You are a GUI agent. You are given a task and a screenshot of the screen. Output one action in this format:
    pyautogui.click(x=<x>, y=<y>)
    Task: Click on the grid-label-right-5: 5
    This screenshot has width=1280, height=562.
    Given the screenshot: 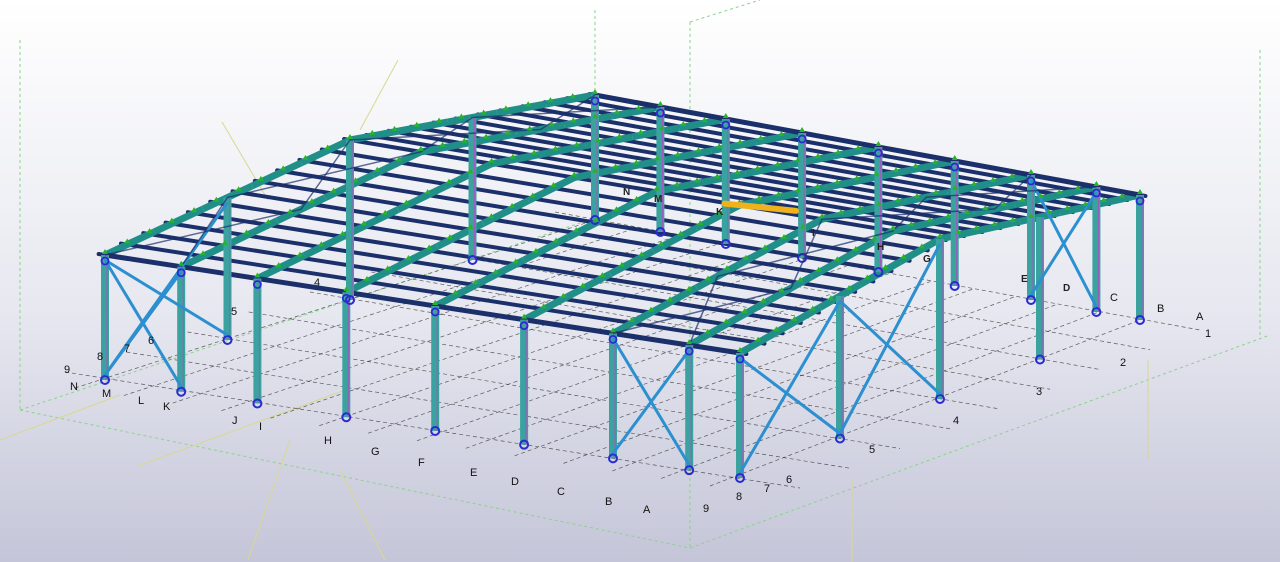 What is the action you would take?
    pyautogui.click(x=872, y=450)
    